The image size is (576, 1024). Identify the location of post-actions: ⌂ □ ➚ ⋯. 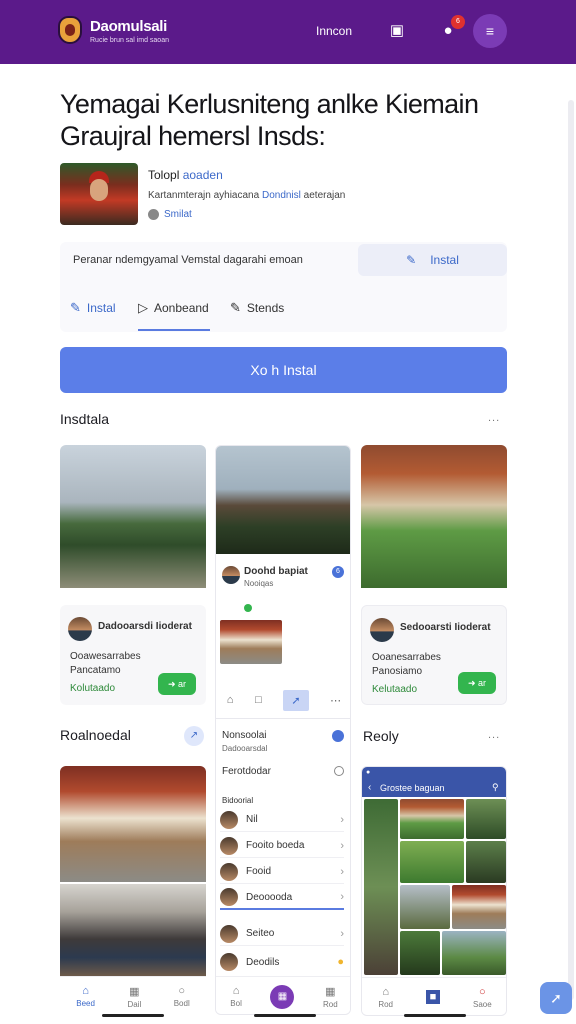
(283, 700).